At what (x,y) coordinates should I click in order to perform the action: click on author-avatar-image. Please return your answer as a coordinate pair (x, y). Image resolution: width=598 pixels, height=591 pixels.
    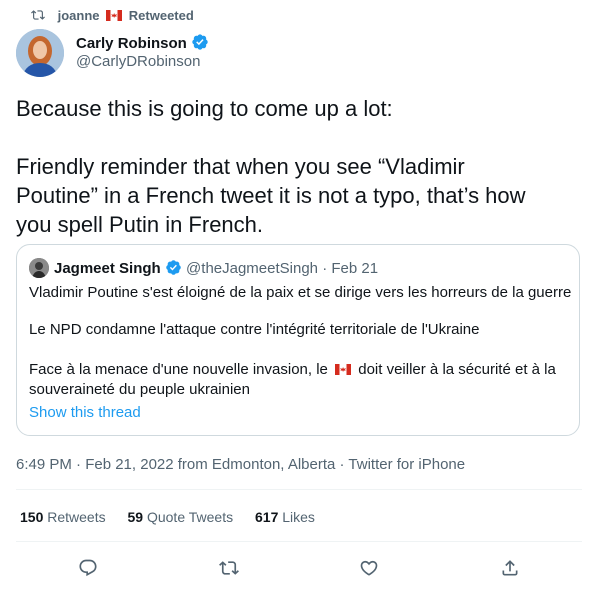
    Looking at the image, I should click on (40, 53).